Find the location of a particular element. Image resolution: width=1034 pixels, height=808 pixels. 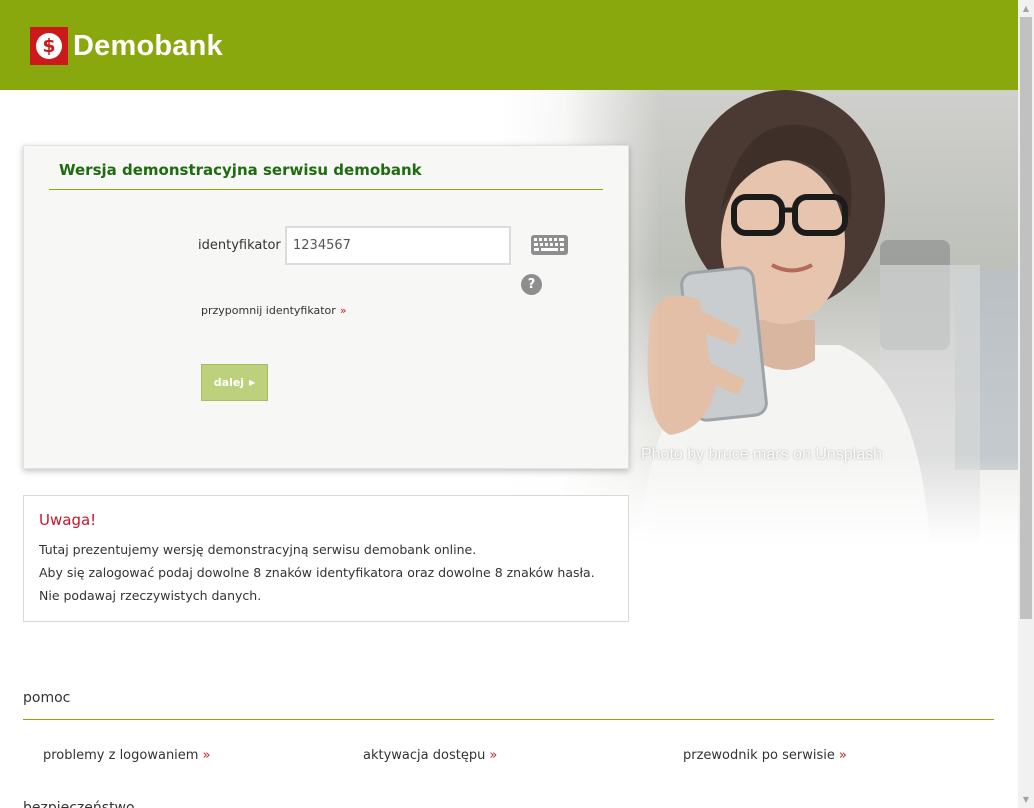

vertical-scrollbar: ▲ ▼ is located at coordinates (1026, 404).